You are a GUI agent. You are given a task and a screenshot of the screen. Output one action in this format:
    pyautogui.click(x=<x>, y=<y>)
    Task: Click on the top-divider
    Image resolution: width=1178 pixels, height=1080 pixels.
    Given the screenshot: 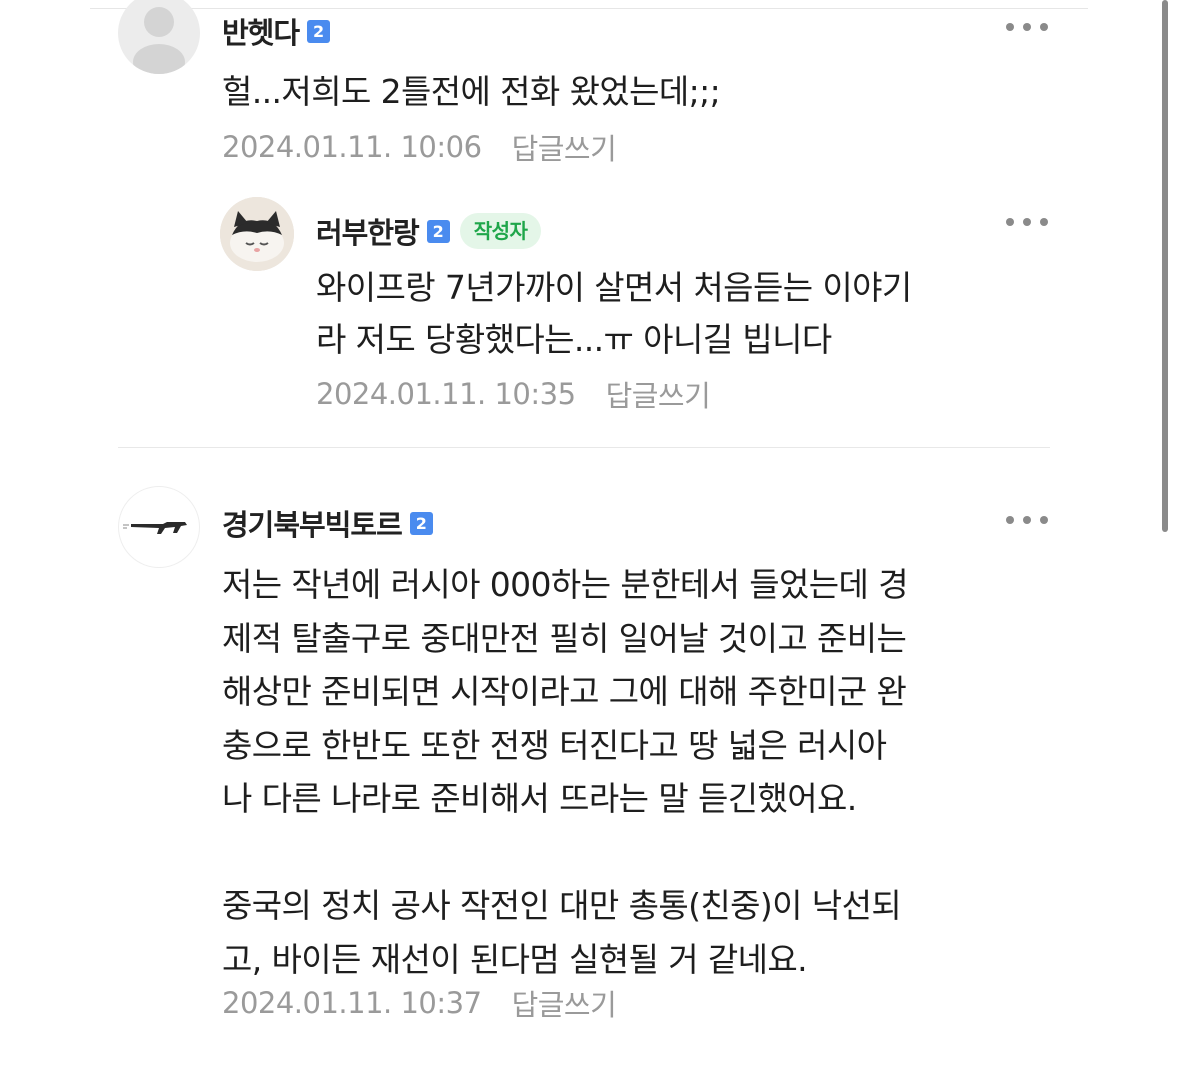 What is the action you would take?
    pyautogui.click(x=589, y=8)
    